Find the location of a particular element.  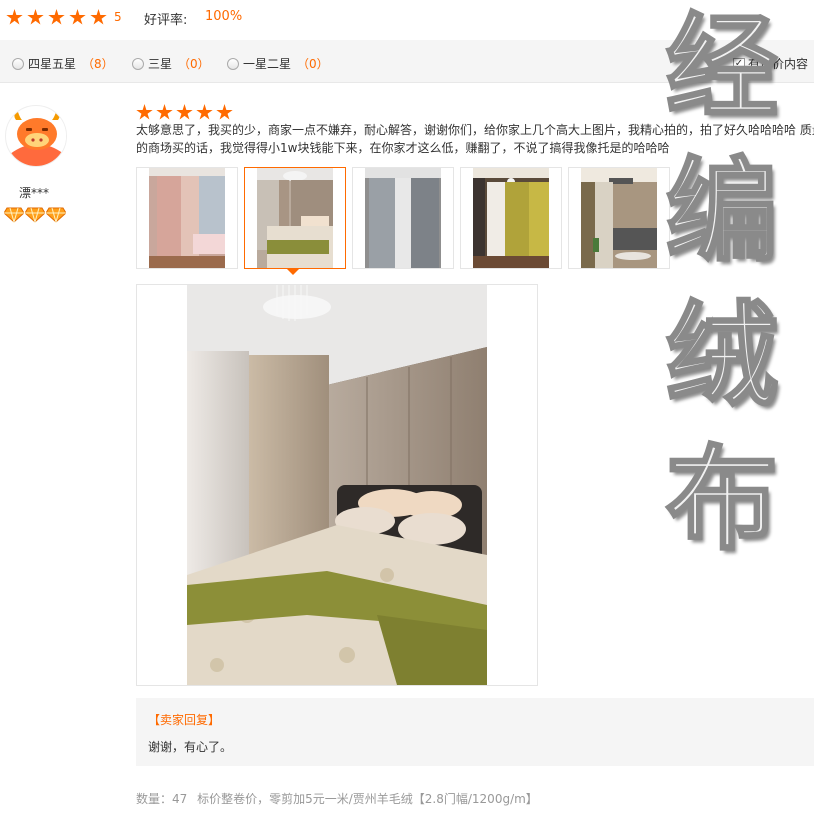

seller-reply-title: 【卖家回复】 is located at coordinates (184, 720).